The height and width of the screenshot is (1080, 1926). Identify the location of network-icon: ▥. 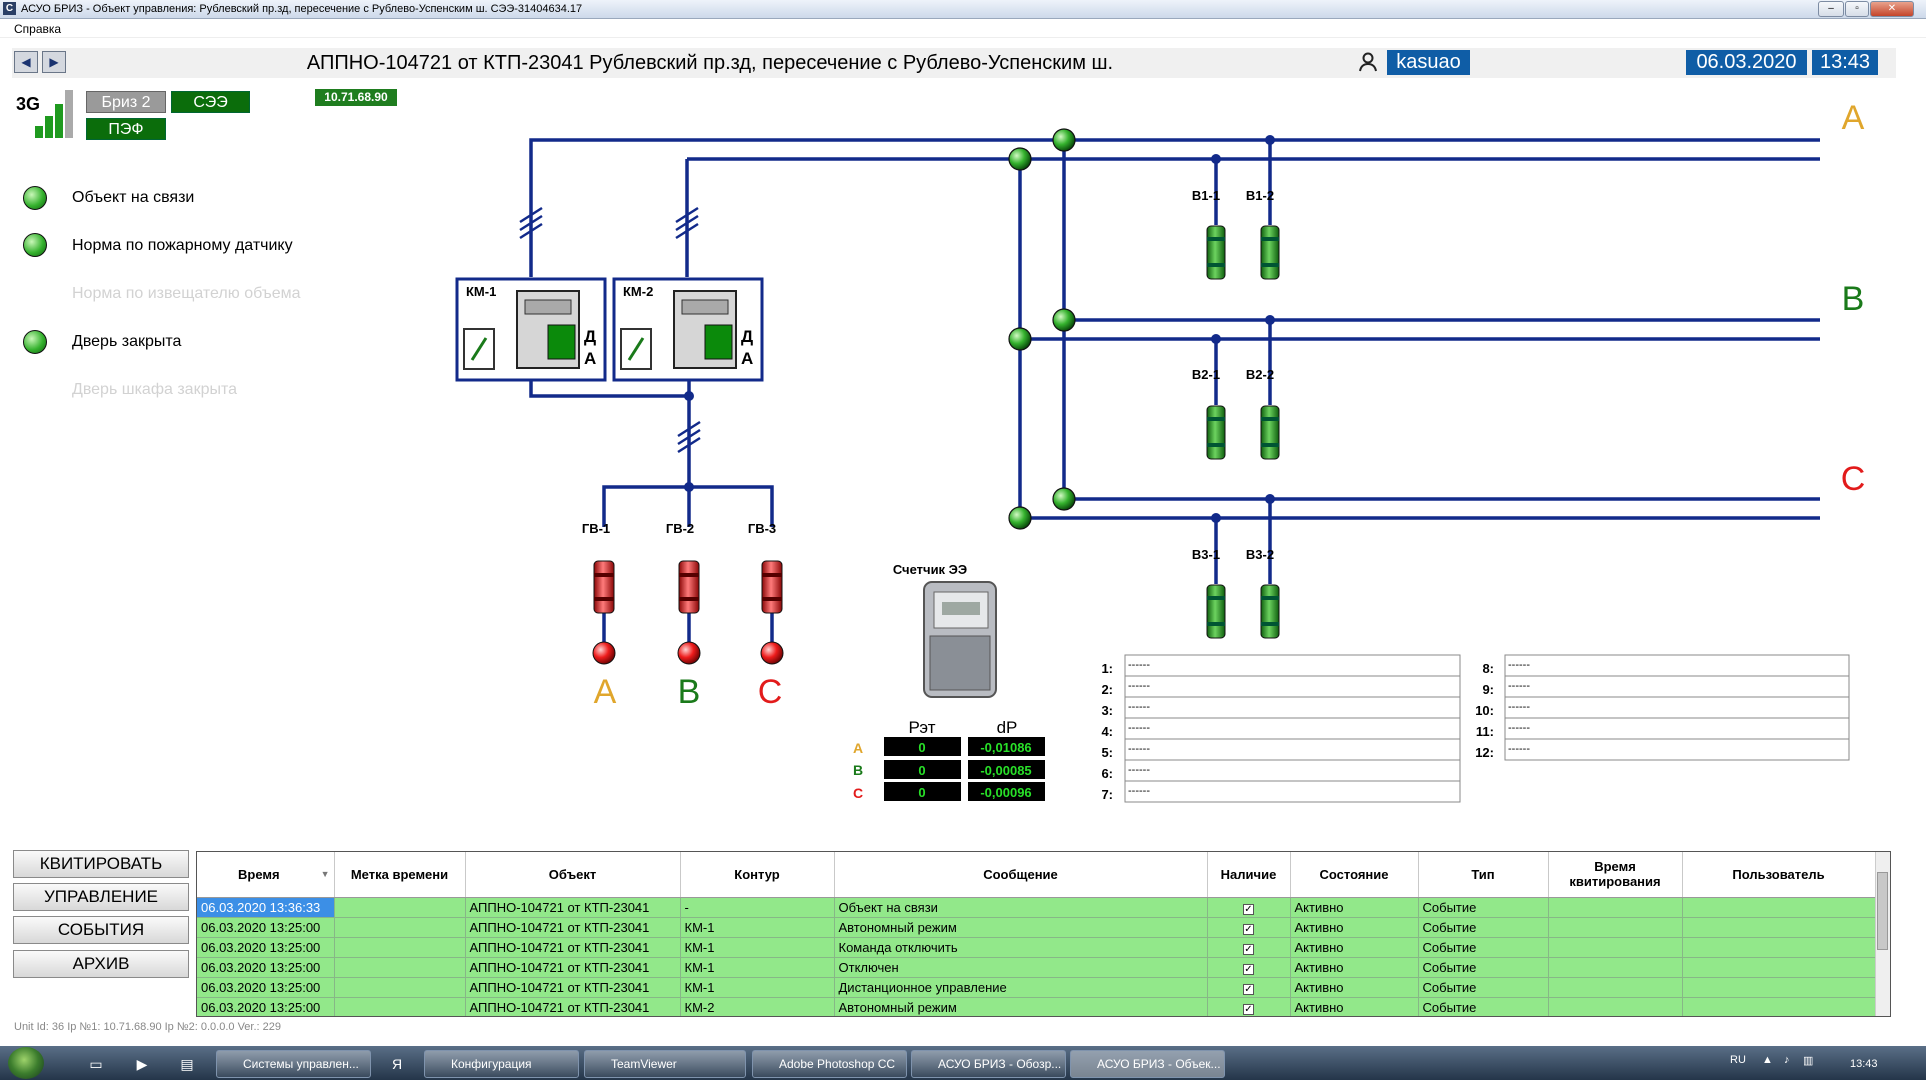
(1808, 1060).